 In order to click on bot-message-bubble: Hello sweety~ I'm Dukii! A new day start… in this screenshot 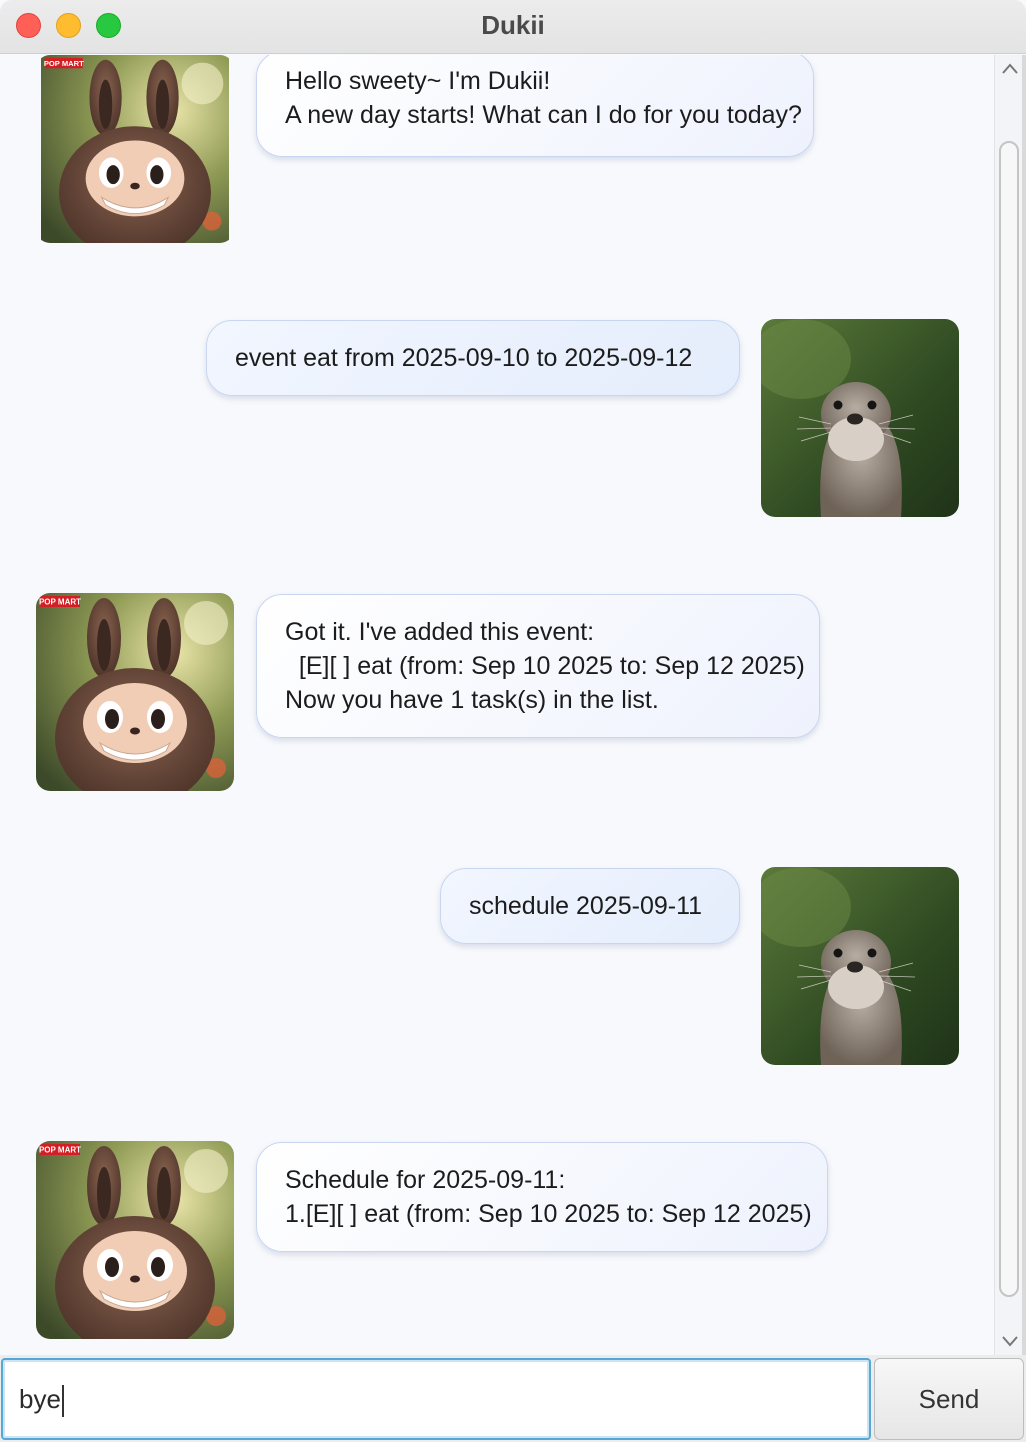, I will do `click(535, 106)`.